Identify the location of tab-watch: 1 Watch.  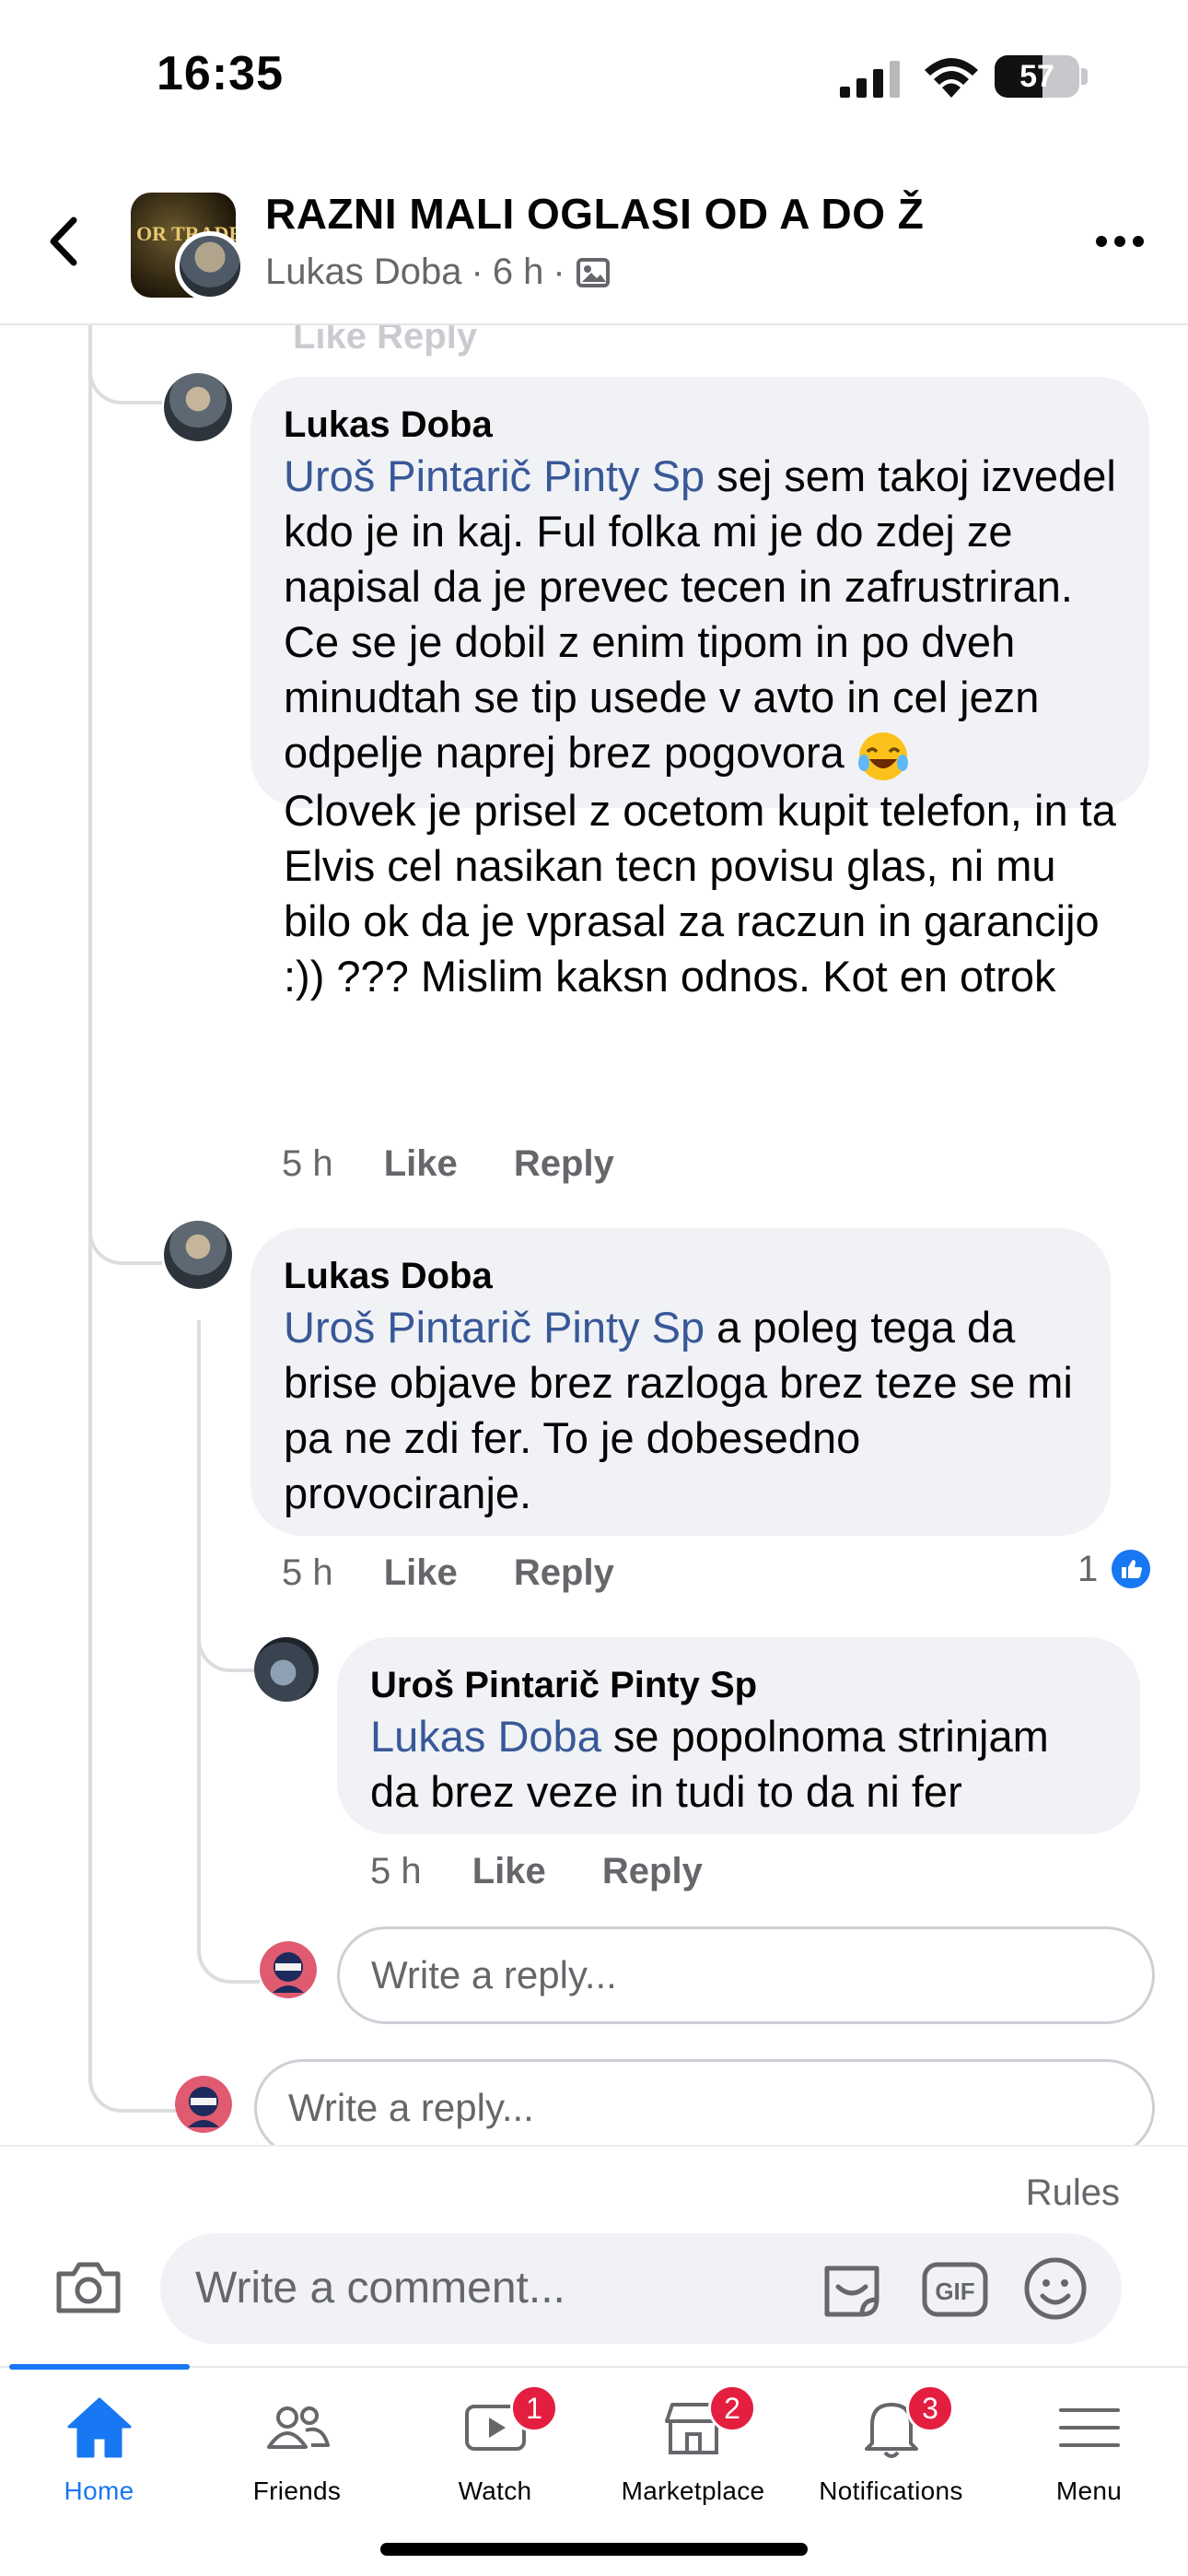
(495, 2447).